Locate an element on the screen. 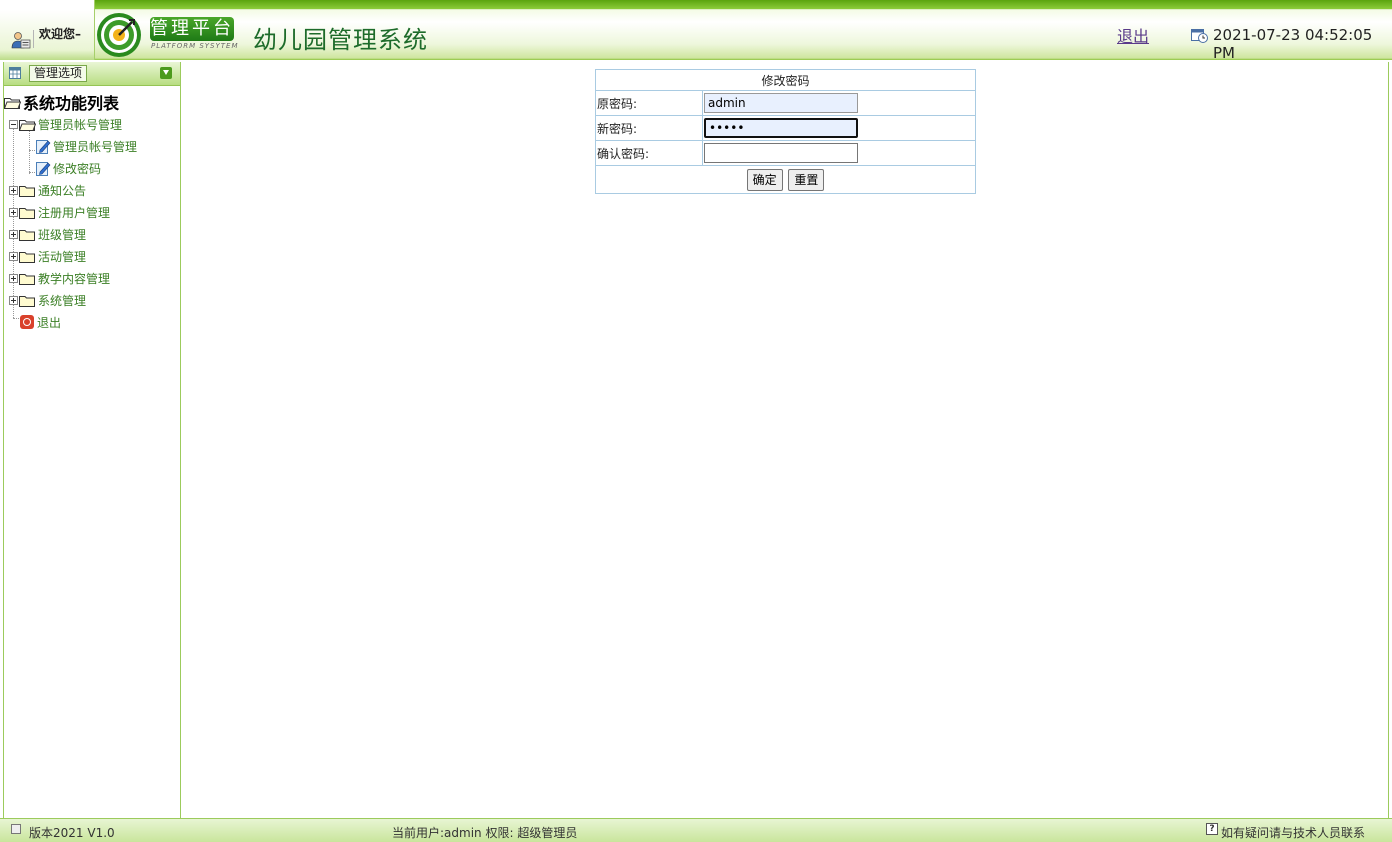  sidebar-item-label: 活动管理 is located at coordinates (62, 256).